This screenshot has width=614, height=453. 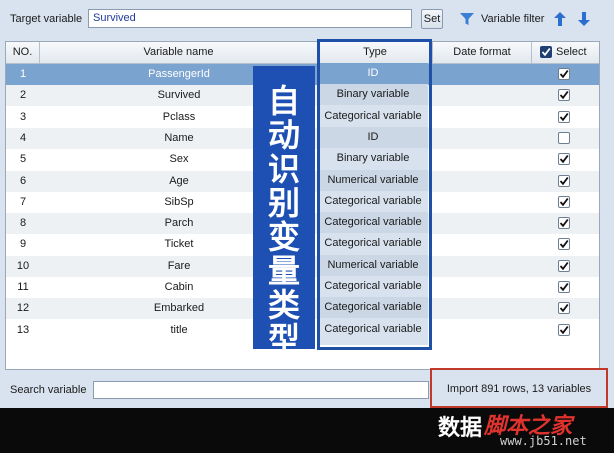 I want to click on row-number: 6, so click(x=23, y=180).